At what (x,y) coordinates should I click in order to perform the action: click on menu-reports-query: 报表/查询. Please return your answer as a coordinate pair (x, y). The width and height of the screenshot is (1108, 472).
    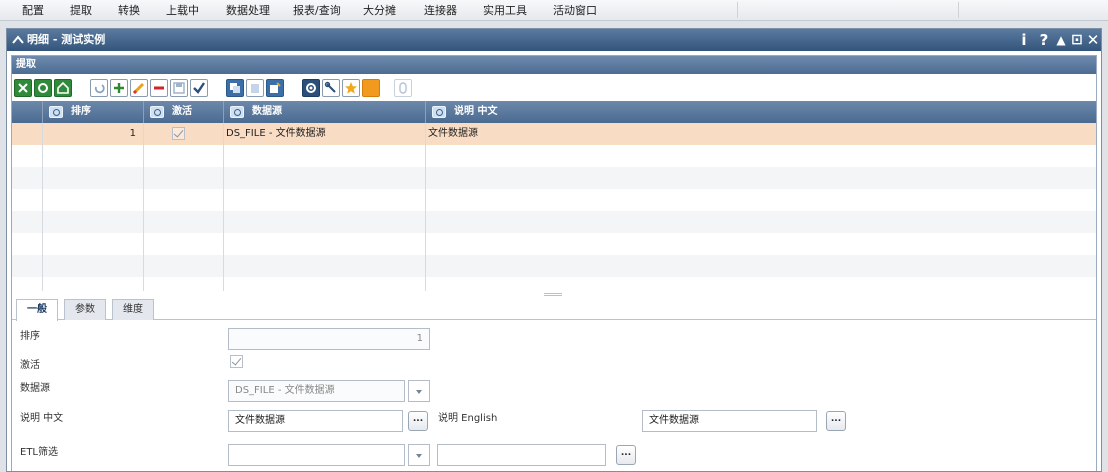
    Looking at the image, I should click on (317, 10).